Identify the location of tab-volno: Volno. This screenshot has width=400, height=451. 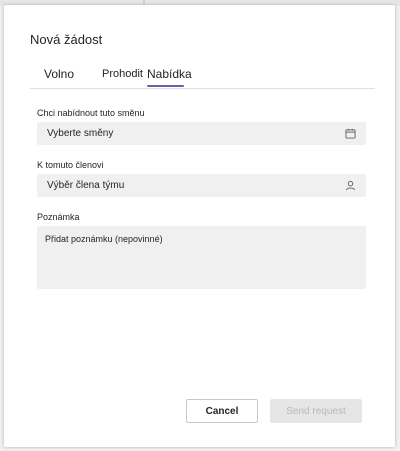
(59, 74).